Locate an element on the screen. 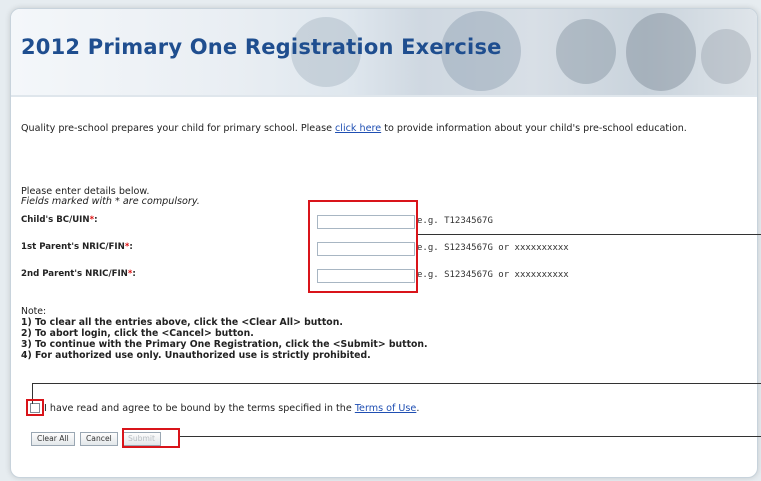 The image size is (761, 481). parent2-nric-input is located at coordinates (366, 276).